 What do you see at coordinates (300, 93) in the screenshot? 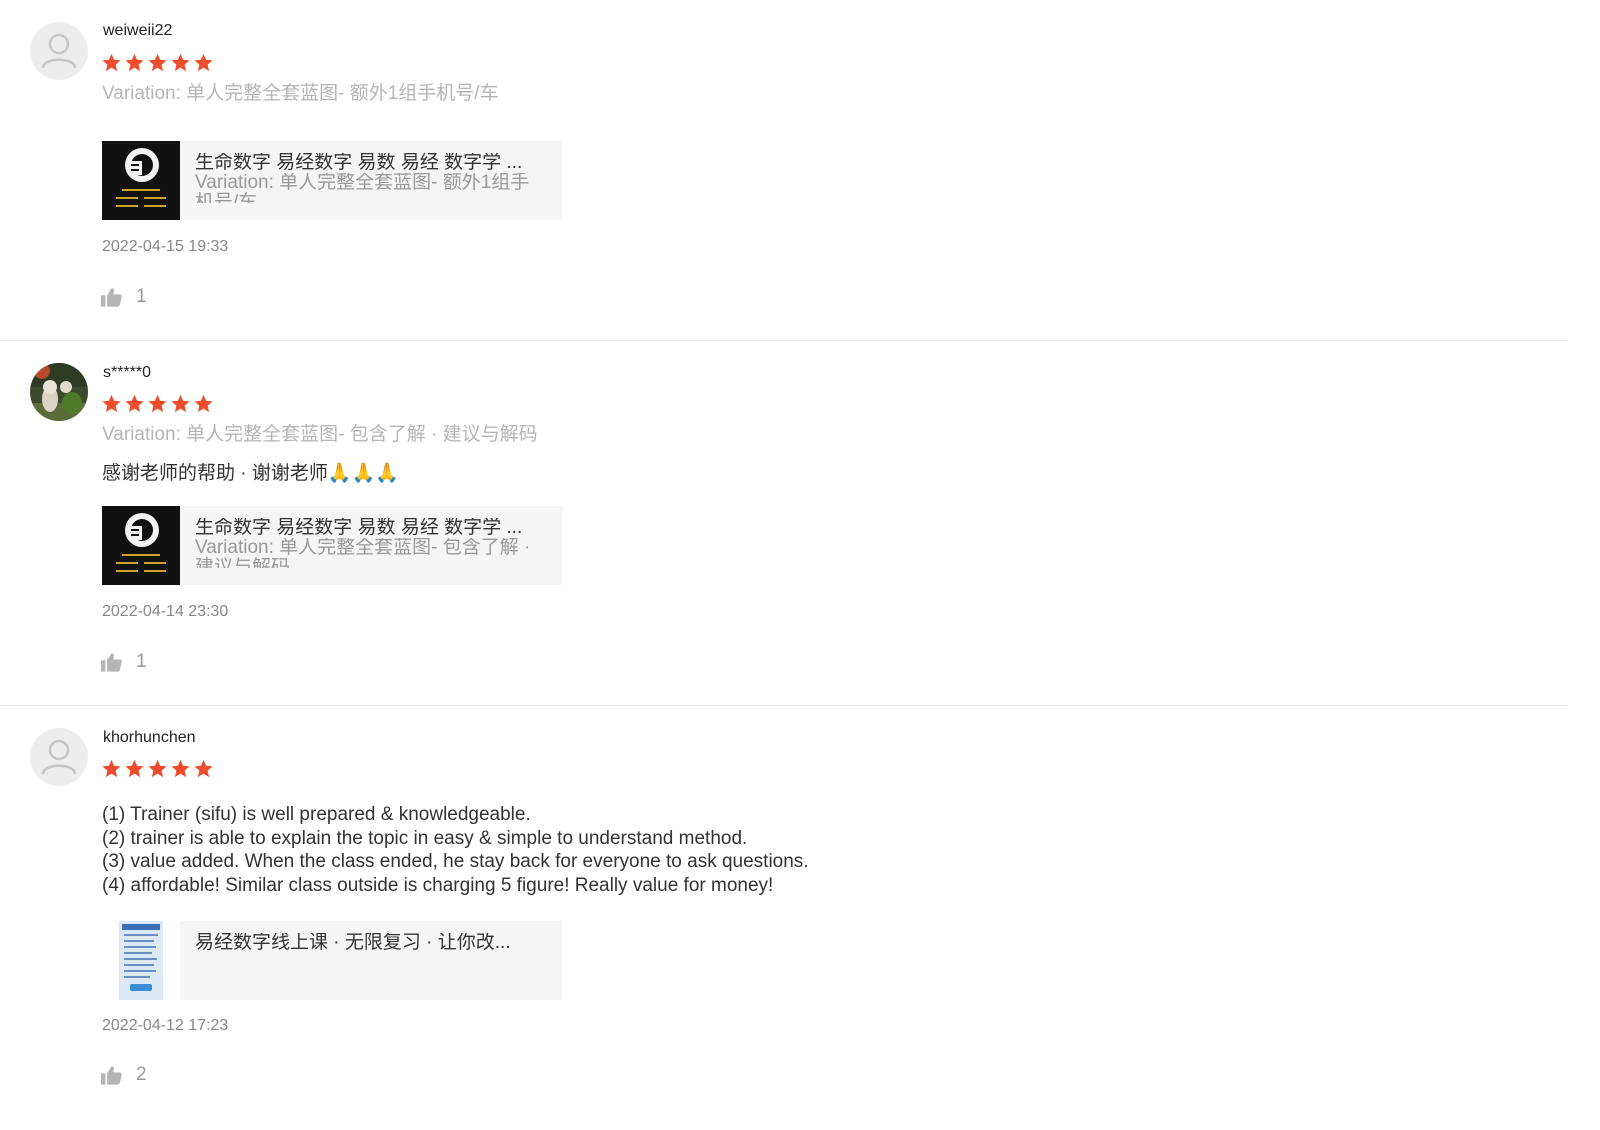
I see `review-variation: Variation: 单人完整全套蓝图- 额外1组手机号/车` at bounding box center [300, 93].